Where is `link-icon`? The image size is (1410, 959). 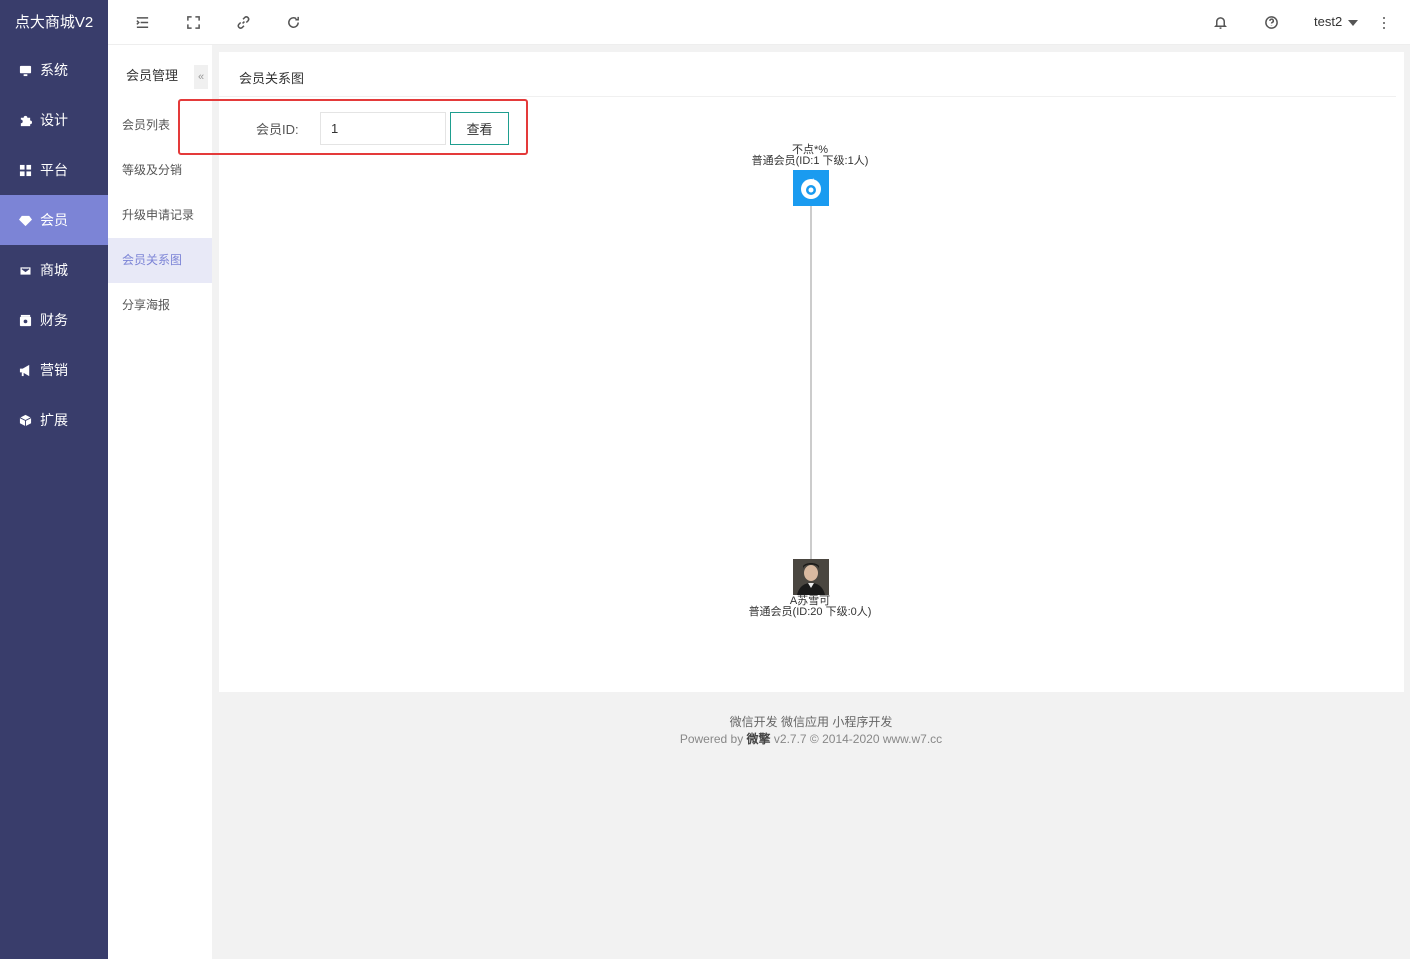 link-icon is located at coordinates (243, 22).